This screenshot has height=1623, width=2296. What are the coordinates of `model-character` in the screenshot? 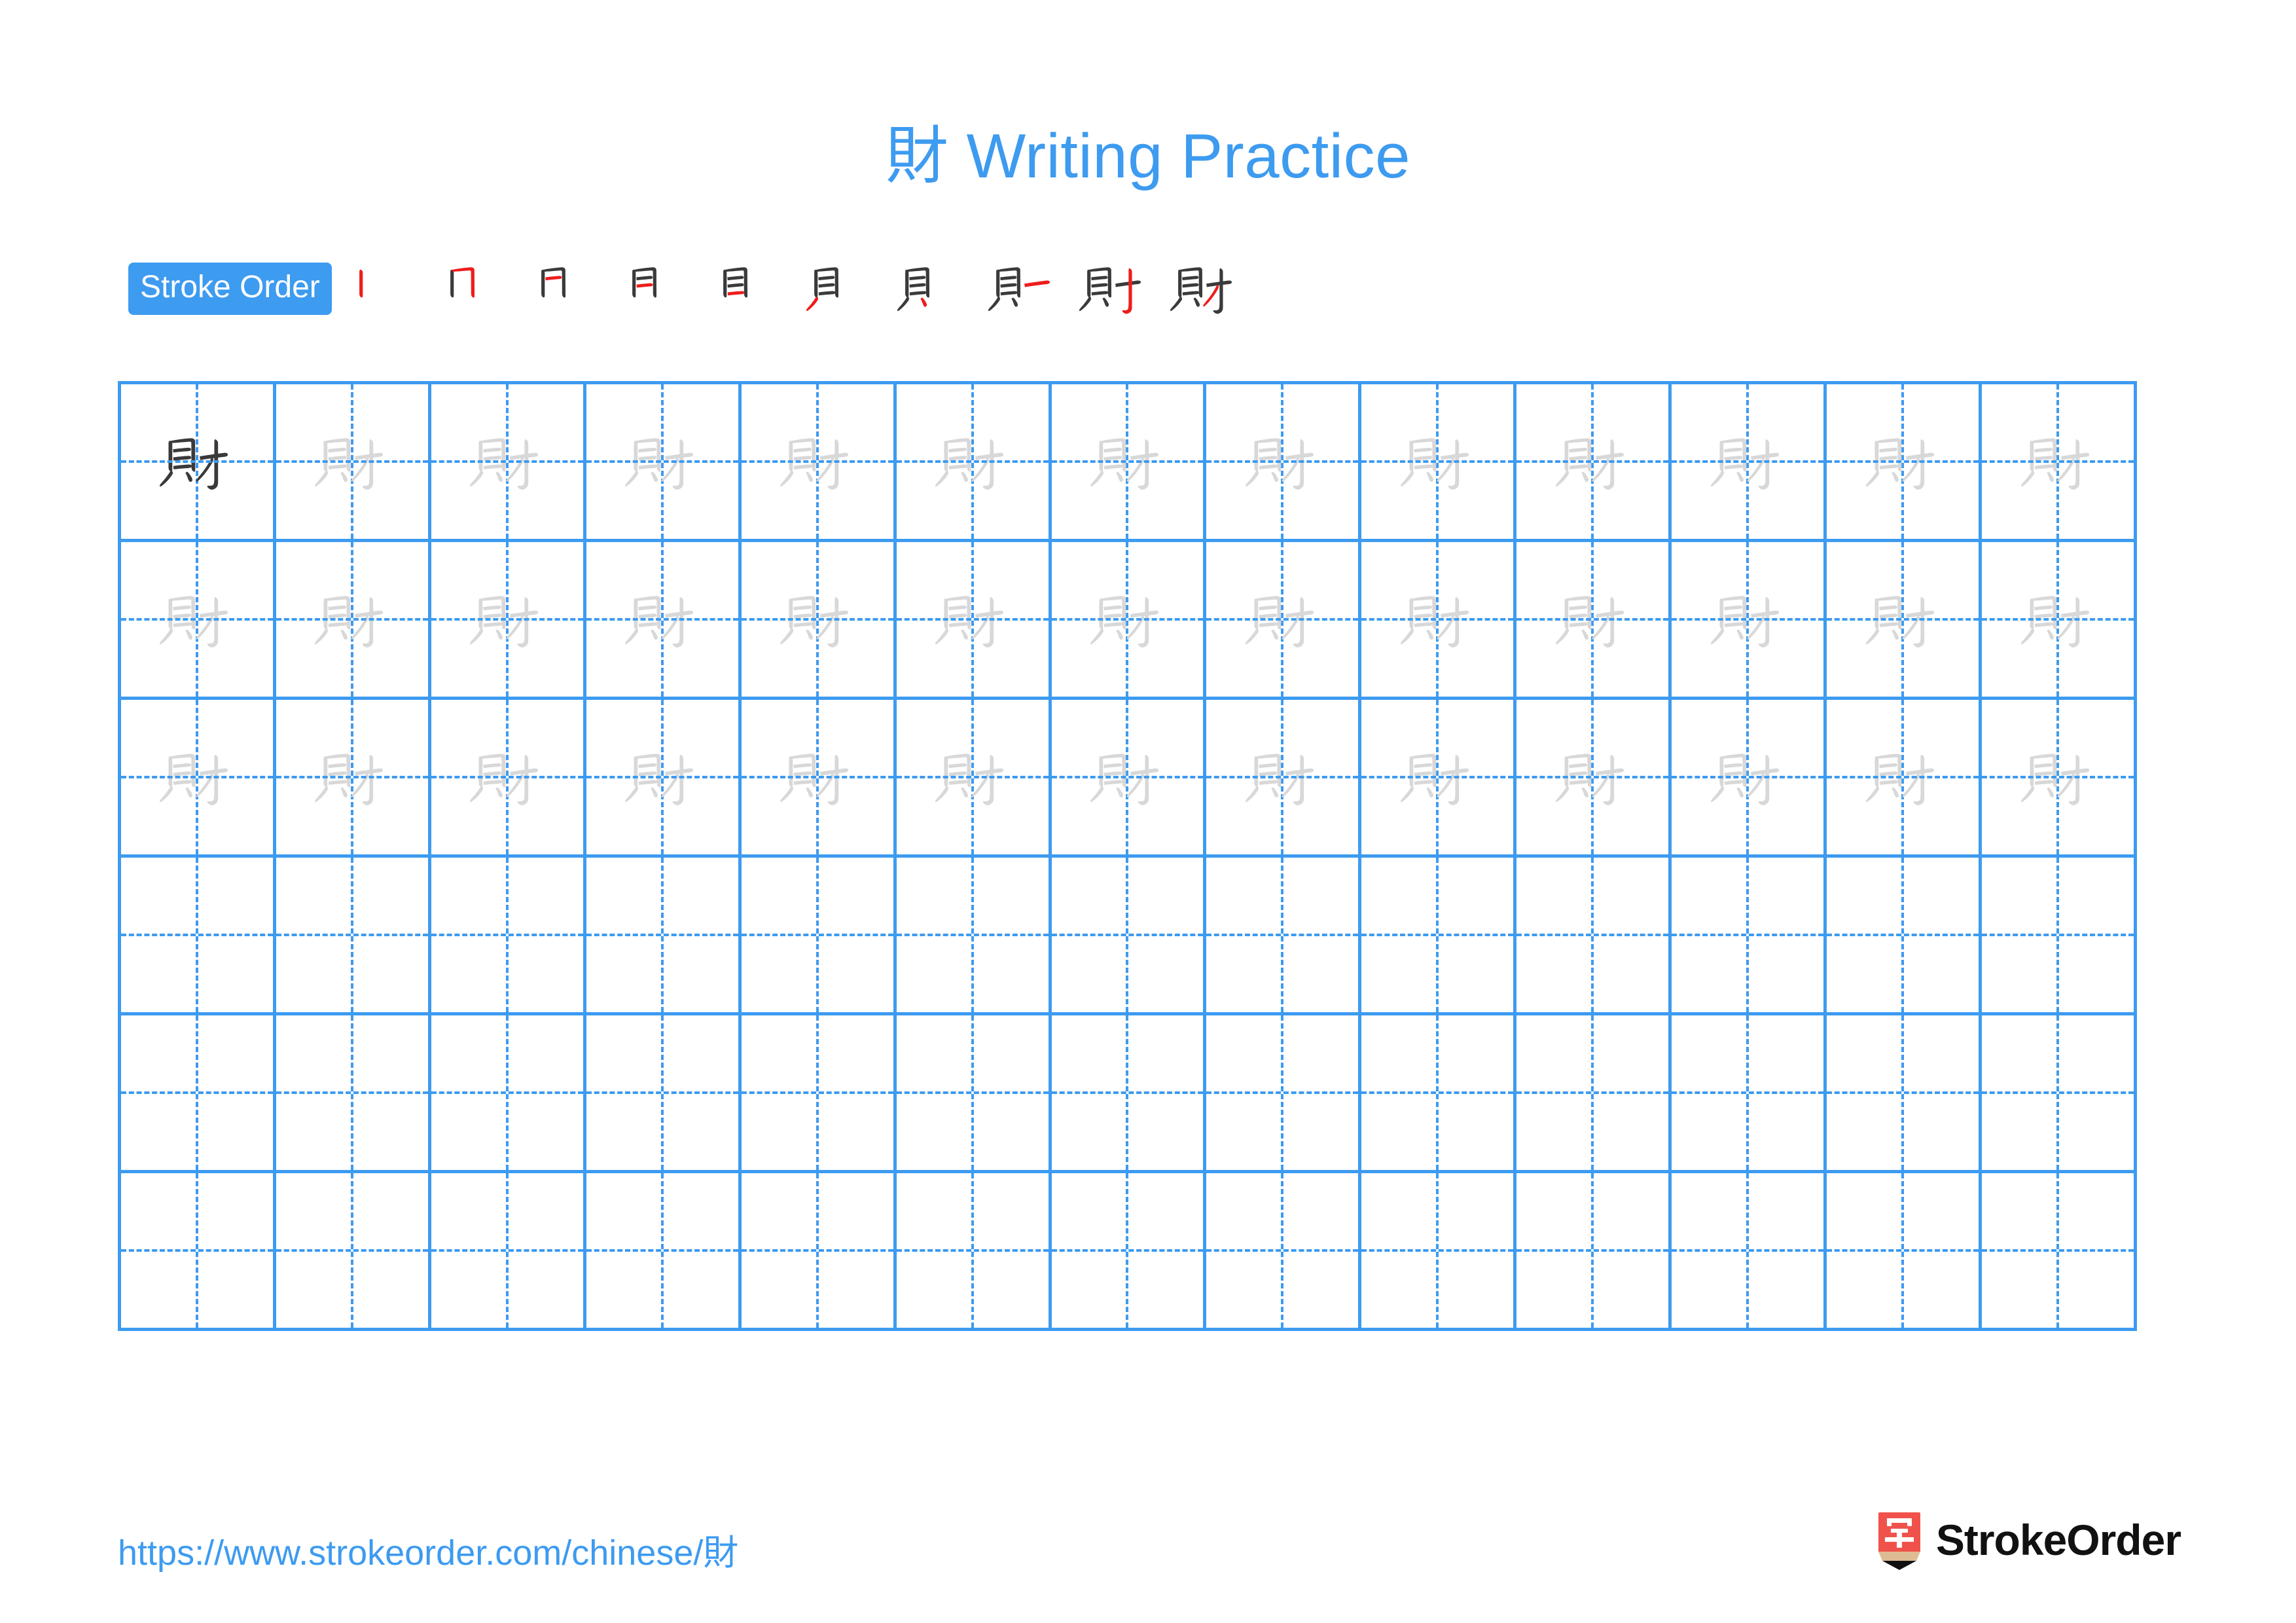 It's located at (197, 461).